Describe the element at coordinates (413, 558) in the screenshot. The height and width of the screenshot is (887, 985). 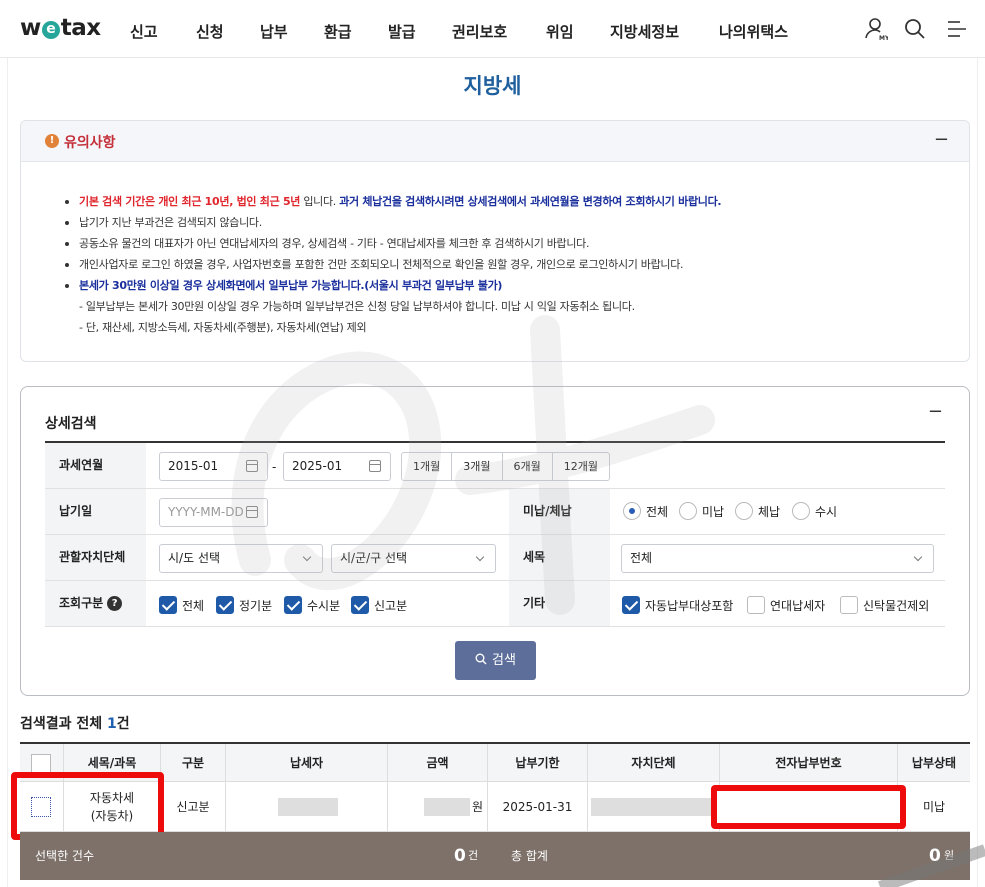
I see `sigungu-select: 시/군/구 선택` at that location.